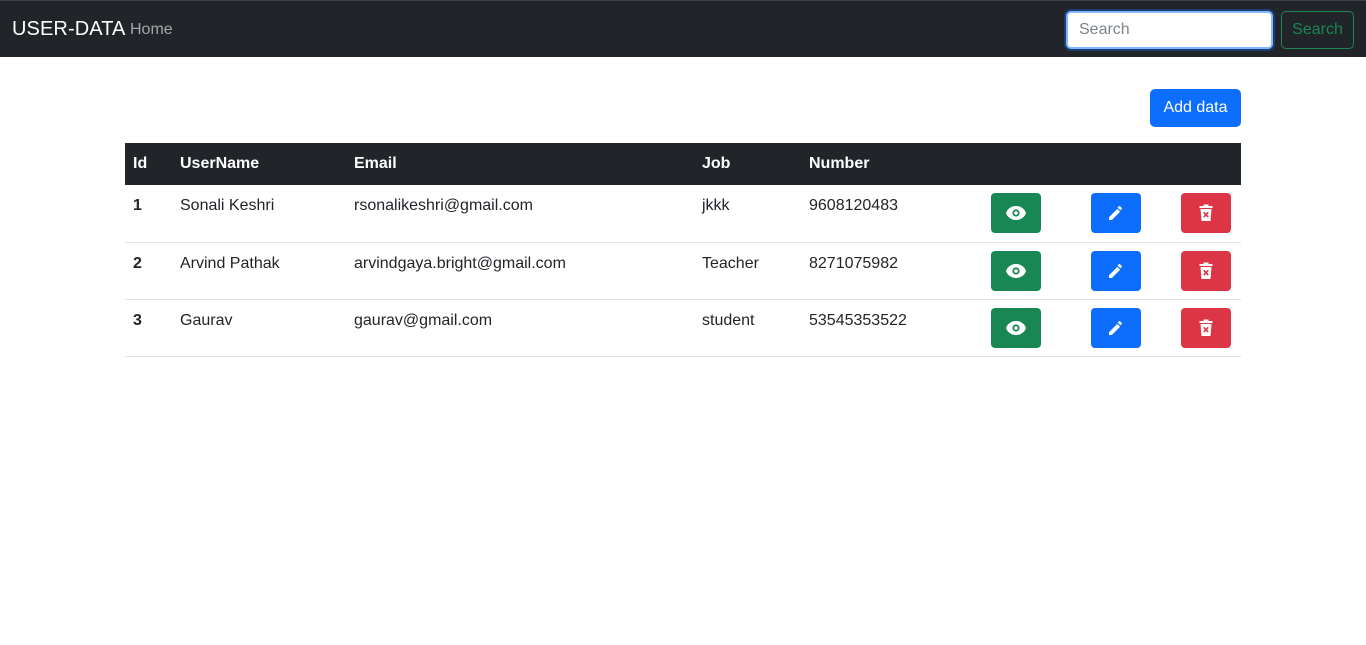 This screenshot has height=645, width=1366. Describe the element at coordinates (1016, 164) in the screenshot. I see `header-view` at that location.